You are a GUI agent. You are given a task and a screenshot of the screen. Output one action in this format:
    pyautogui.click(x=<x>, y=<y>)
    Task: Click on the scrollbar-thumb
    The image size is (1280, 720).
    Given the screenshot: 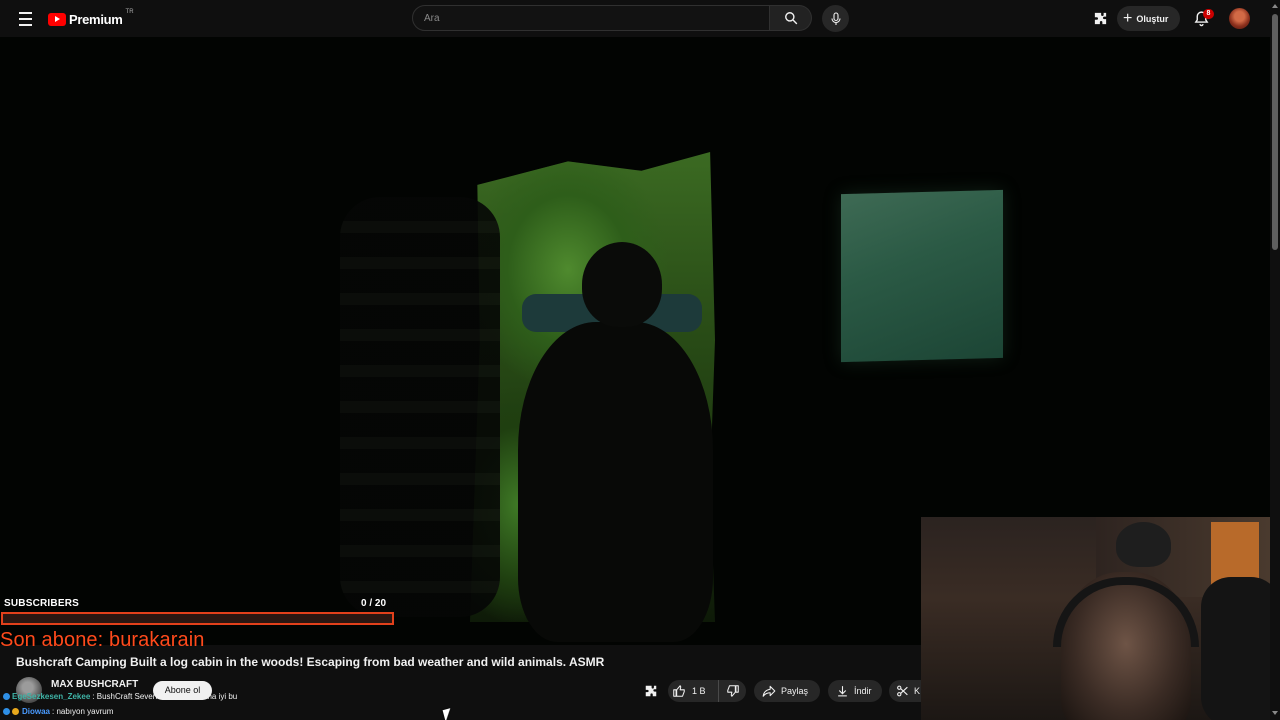 What is the action you would take?
    pyautogui.click(x=1275, y=132)
    